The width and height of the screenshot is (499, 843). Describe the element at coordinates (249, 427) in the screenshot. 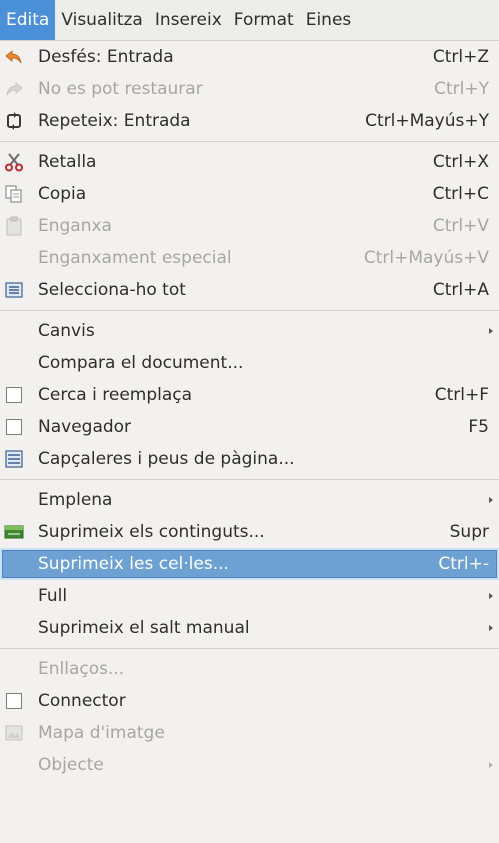

I see `menu-item-navigator: Navegador F5` at that location.